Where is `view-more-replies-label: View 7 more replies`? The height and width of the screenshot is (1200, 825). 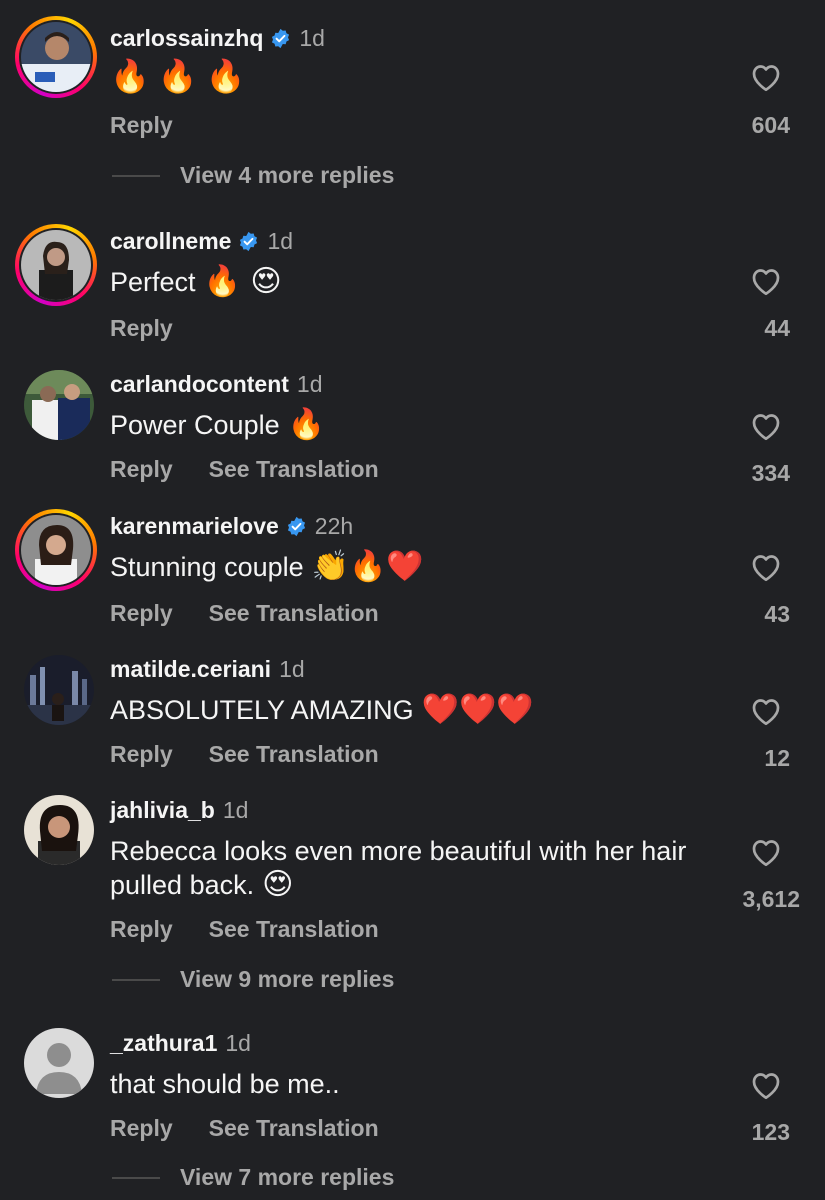
view-more-replies-label: View 7 more replies is located at coordinates (287, 1177).